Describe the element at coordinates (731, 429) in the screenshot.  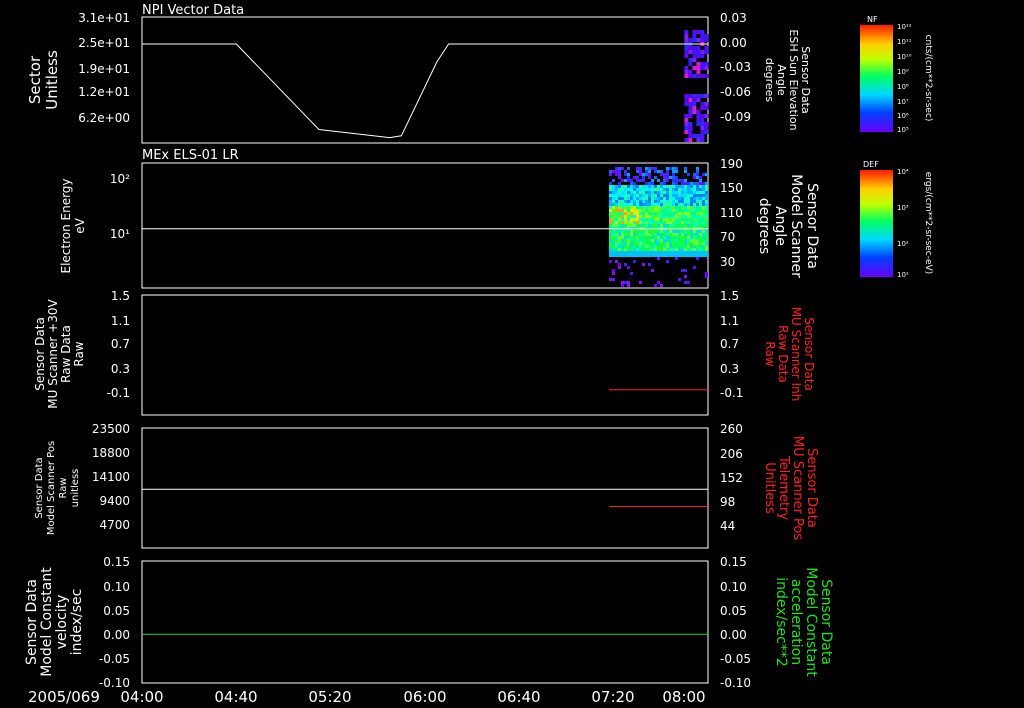
I see `right-tick-label: 260` at that location.